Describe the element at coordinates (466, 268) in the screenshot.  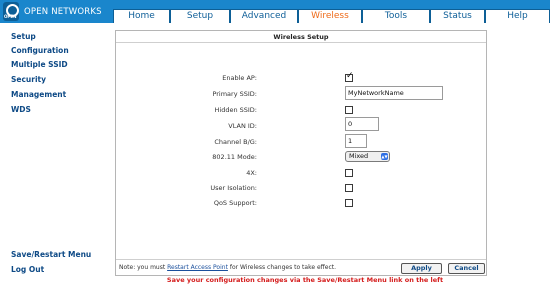
I see `cancel-button: Cancel` at that location.